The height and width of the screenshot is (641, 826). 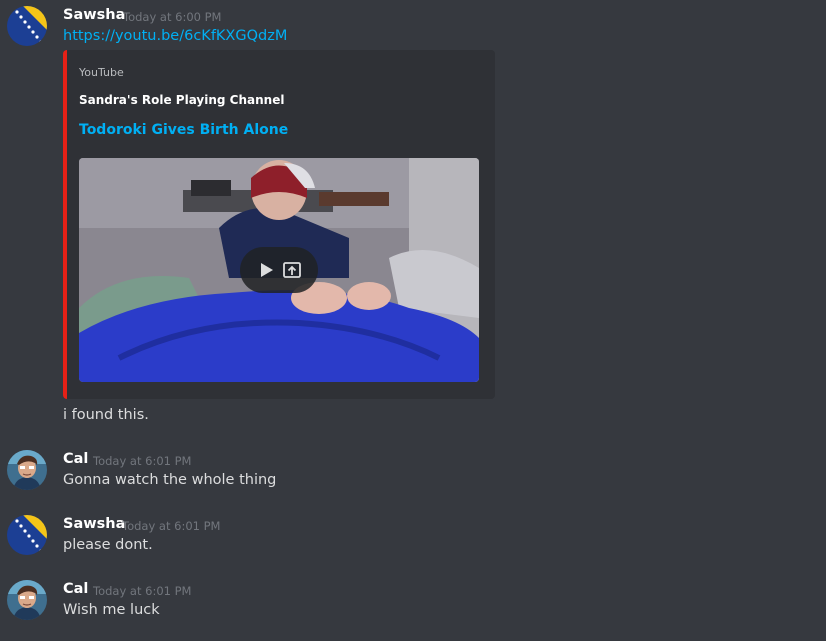 I want to click on embed-title: Todoroki Gives Birth Alone, so click(x=183, y=130).